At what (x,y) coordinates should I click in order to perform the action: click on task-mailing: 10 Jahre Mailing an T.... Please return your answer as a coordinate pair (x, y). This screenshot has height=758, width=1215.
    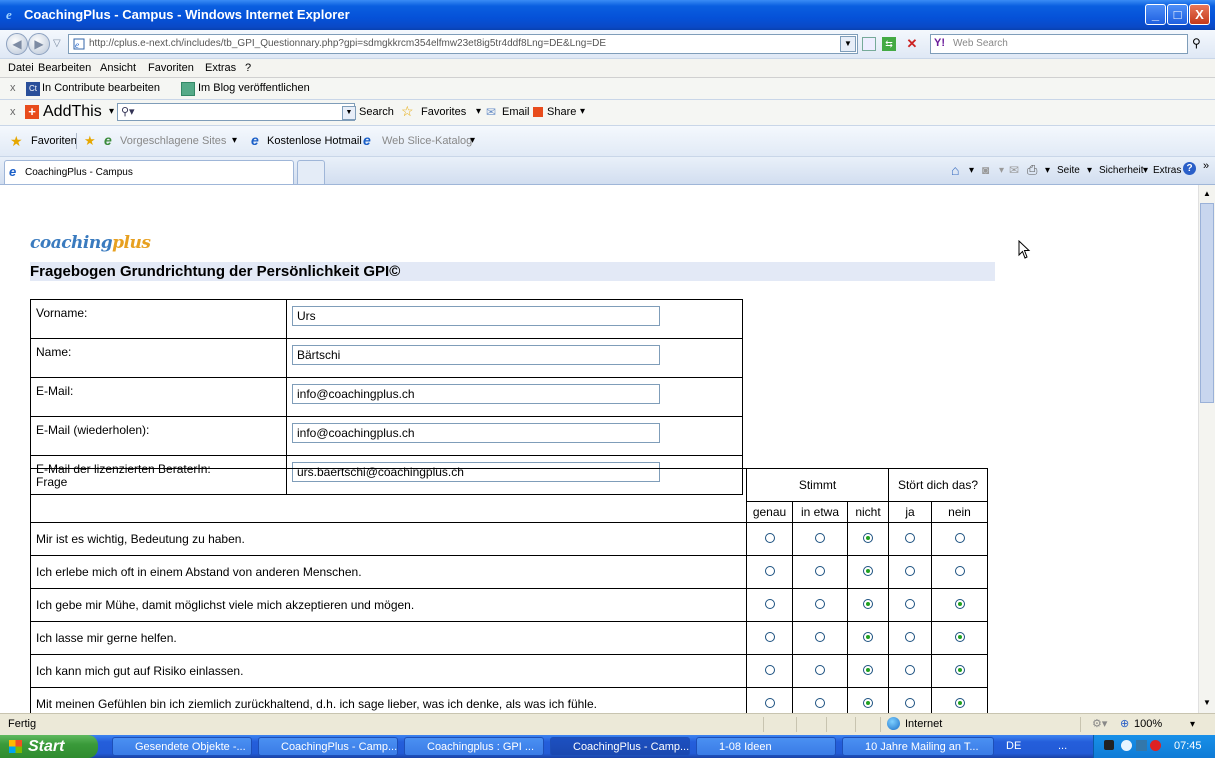
    Looking at the image, I should click on (918, 746).